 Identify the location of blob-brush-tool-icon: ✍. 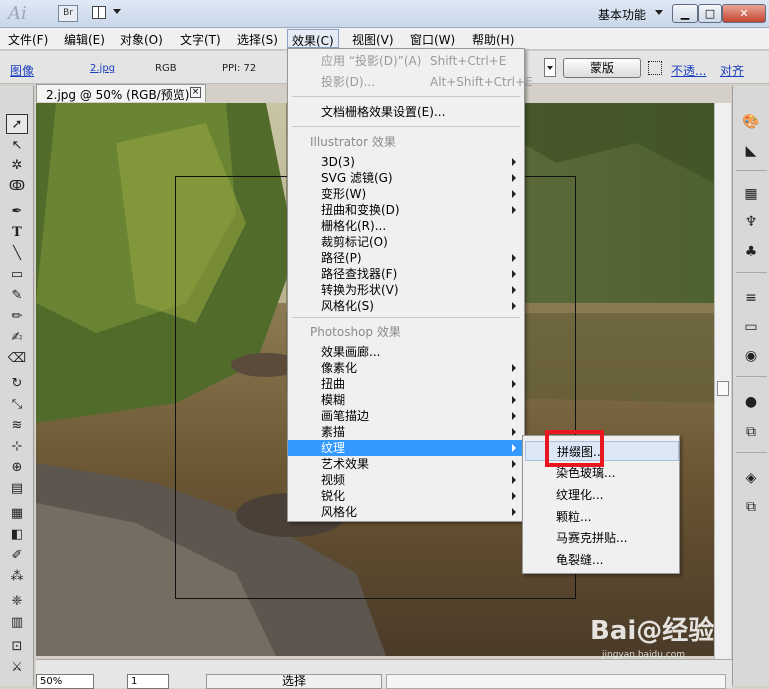
(17, 338).